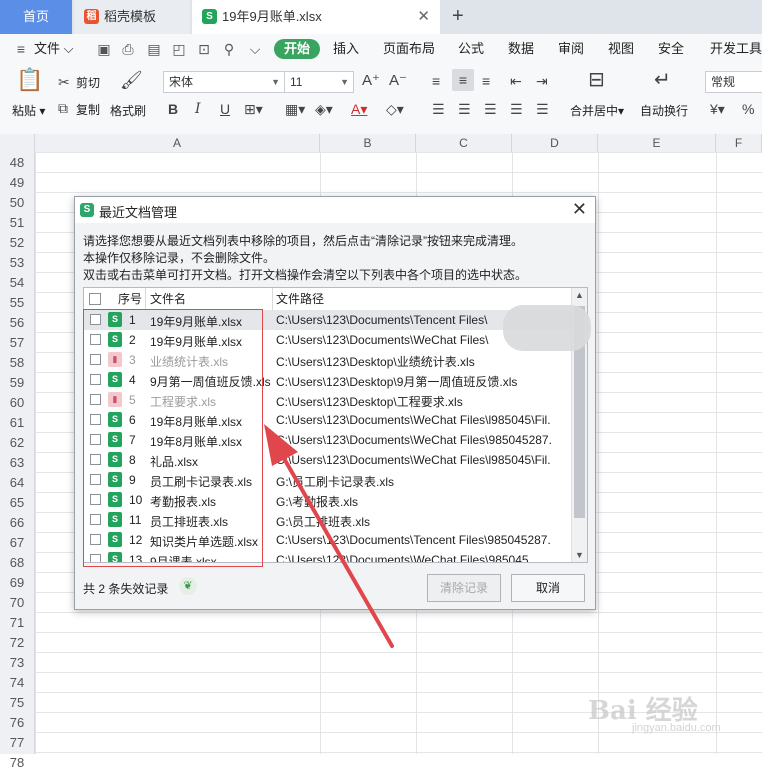 The image size is (762, 770). I want to click on row-header: 58, so click(17, 362).